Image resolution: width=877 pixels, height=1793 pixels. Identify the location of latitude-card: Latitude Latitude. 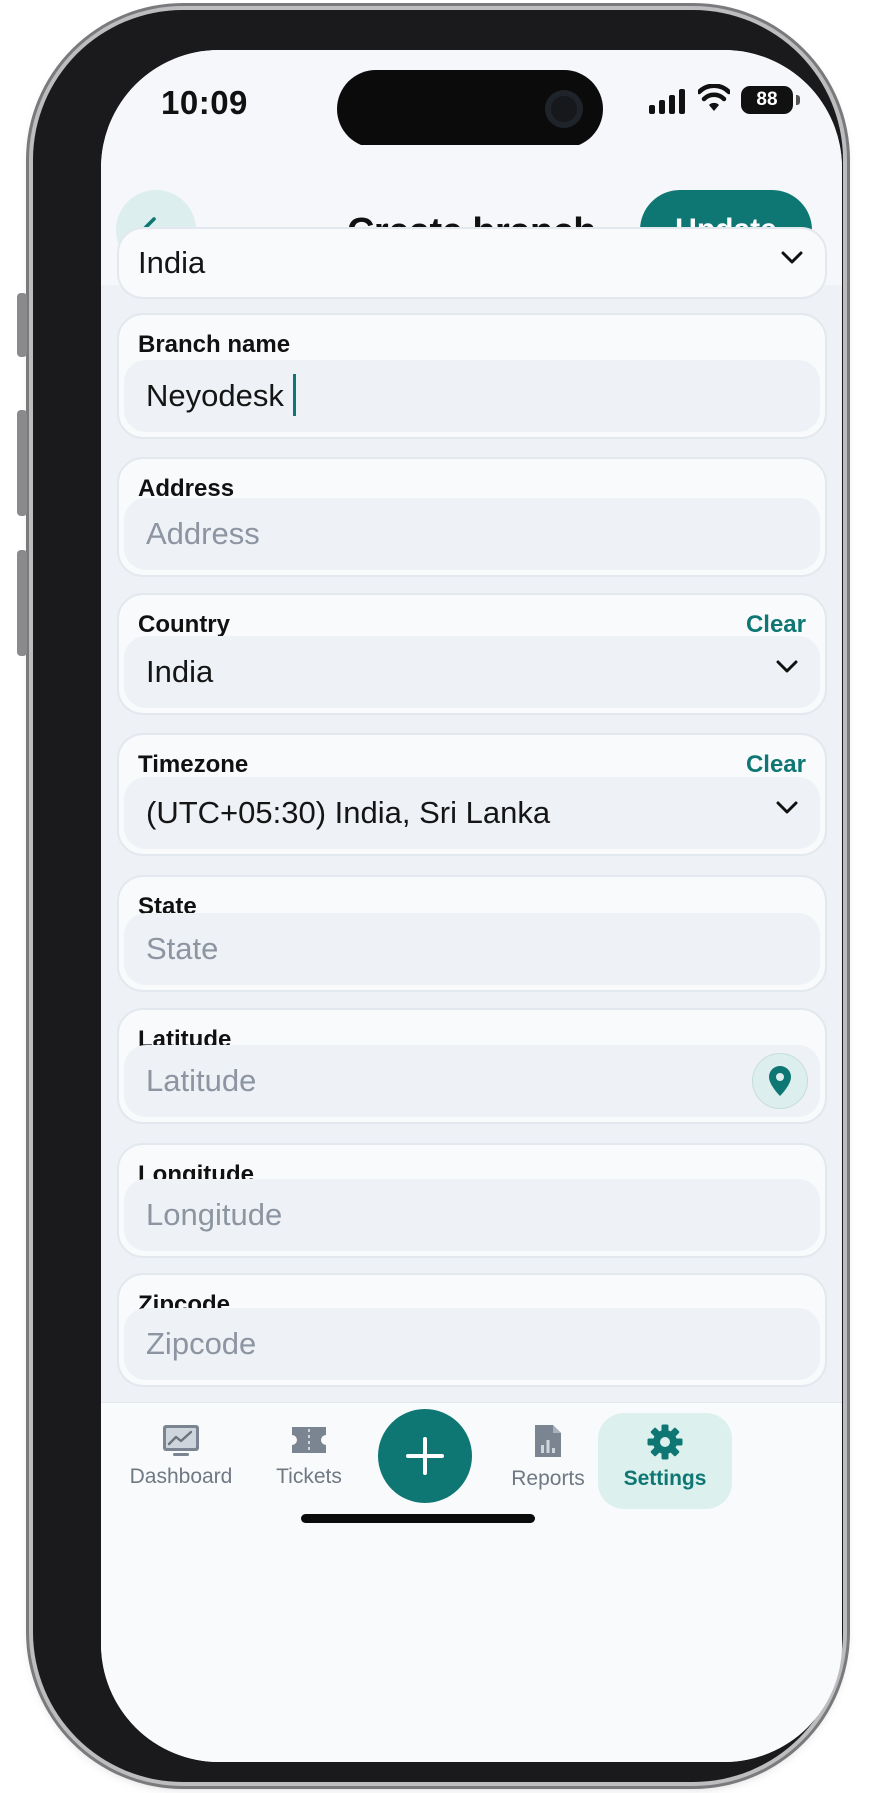
(472, 1066).